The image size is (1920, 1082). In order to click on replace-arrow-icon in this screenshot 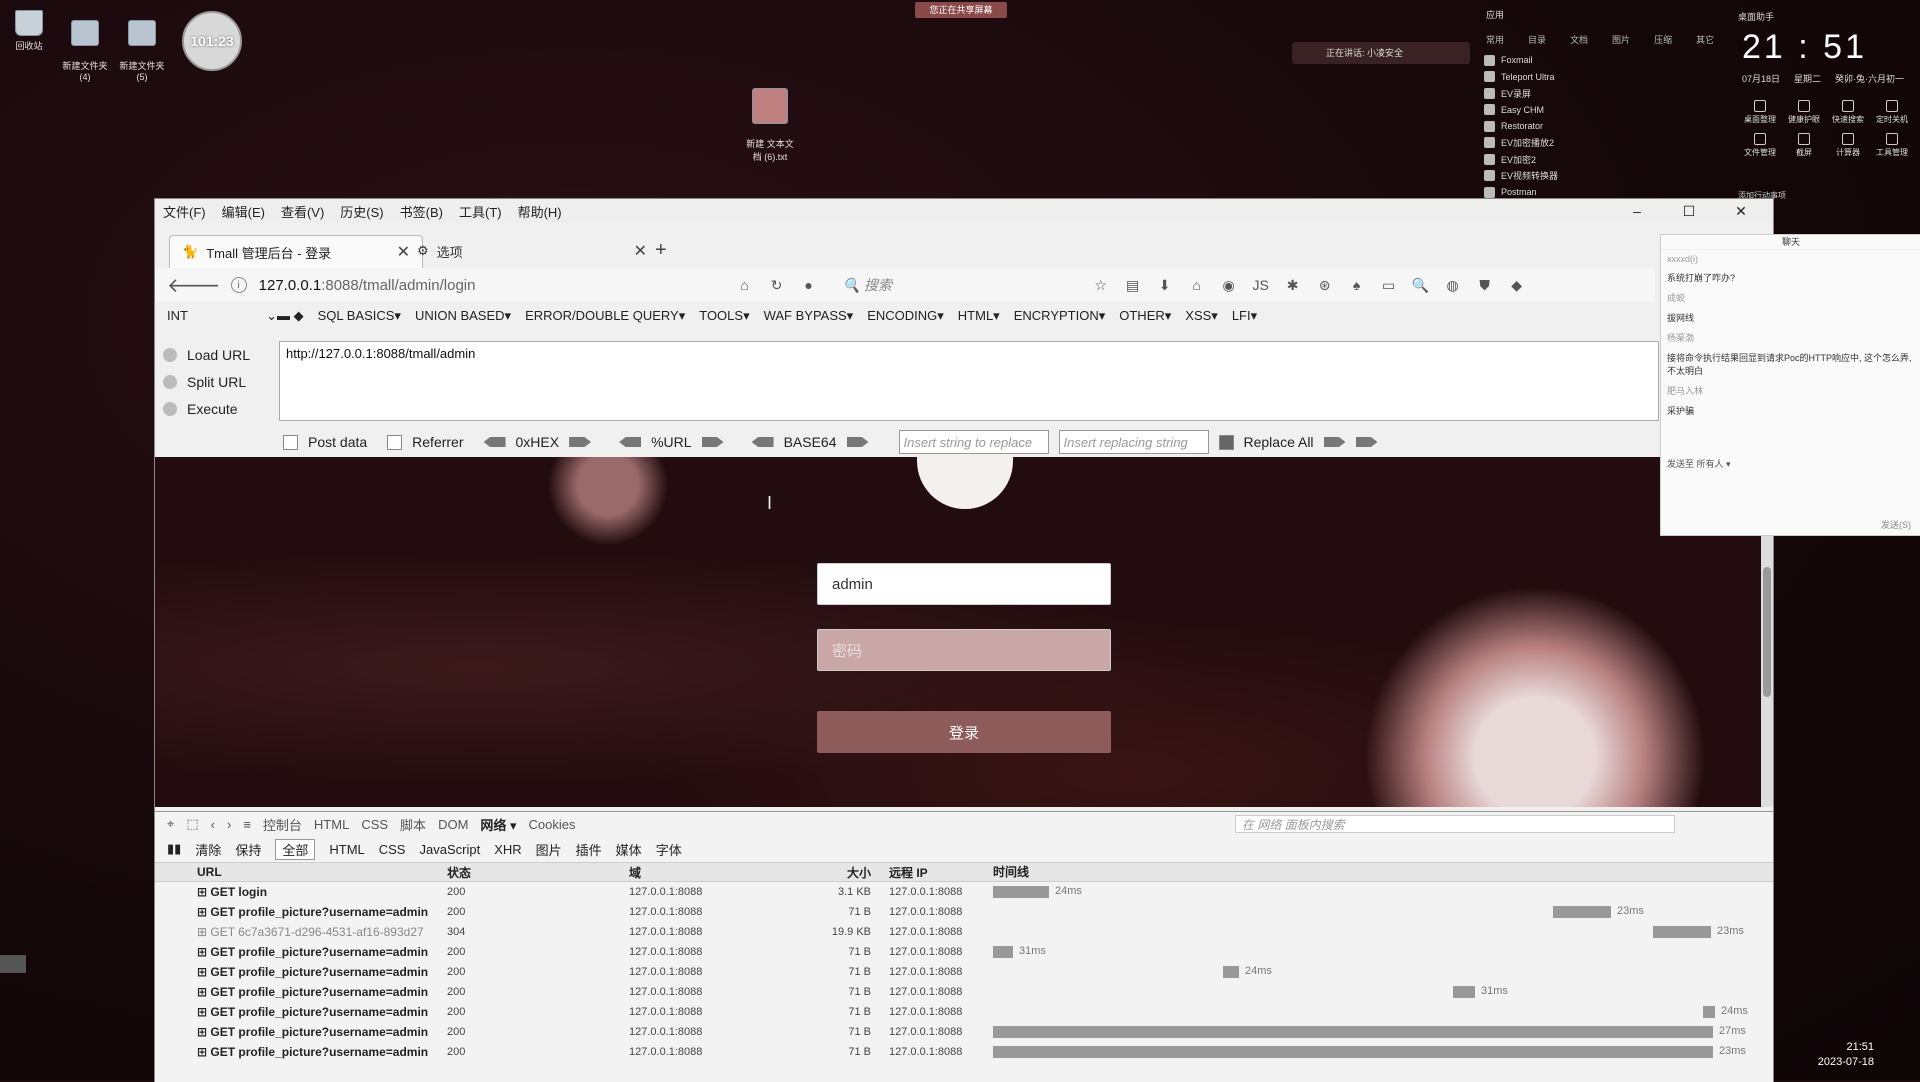, I will do `click(1334, 442)`.